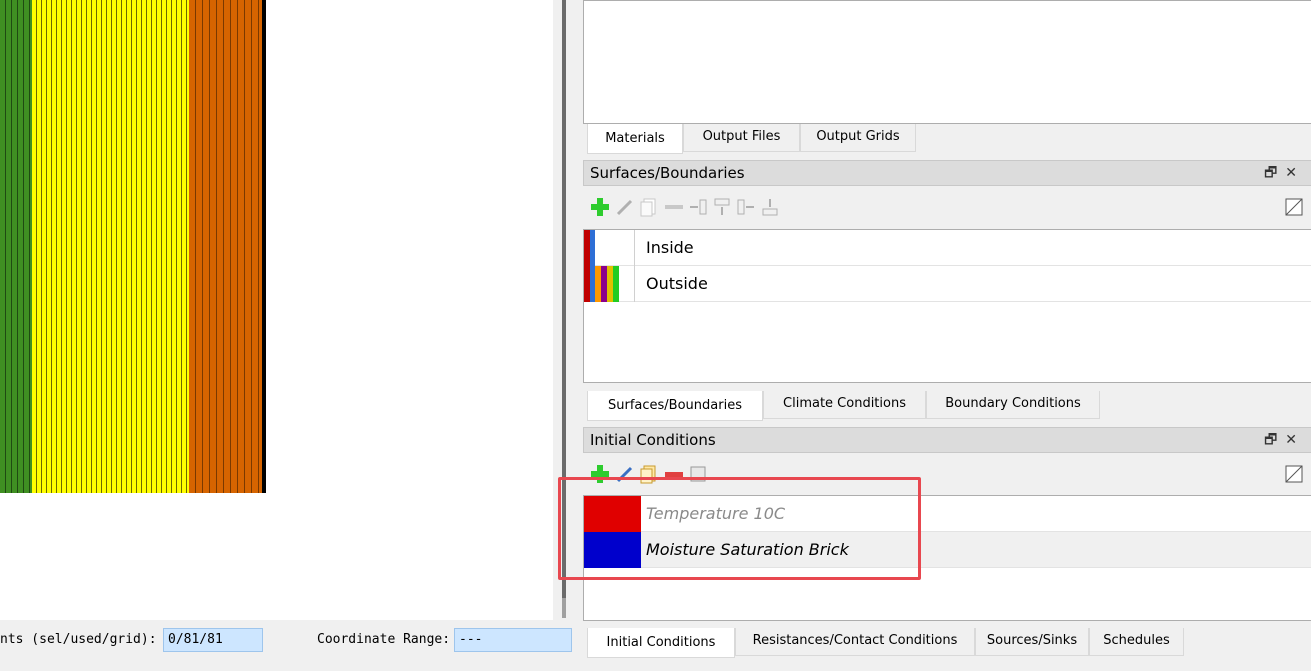 The width and height of the screenshot is (1311, 671). I want to click on tab-boundary-conditions: Boundary Conditions, so click(1013, 405).